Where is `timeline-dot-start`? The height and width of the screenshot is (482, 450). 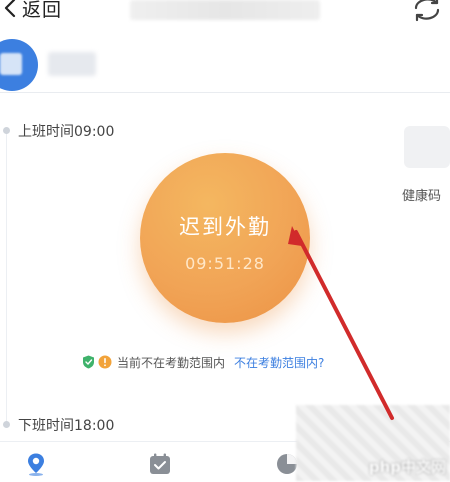 timeline-dot-start is located at coordinates (6, 130).